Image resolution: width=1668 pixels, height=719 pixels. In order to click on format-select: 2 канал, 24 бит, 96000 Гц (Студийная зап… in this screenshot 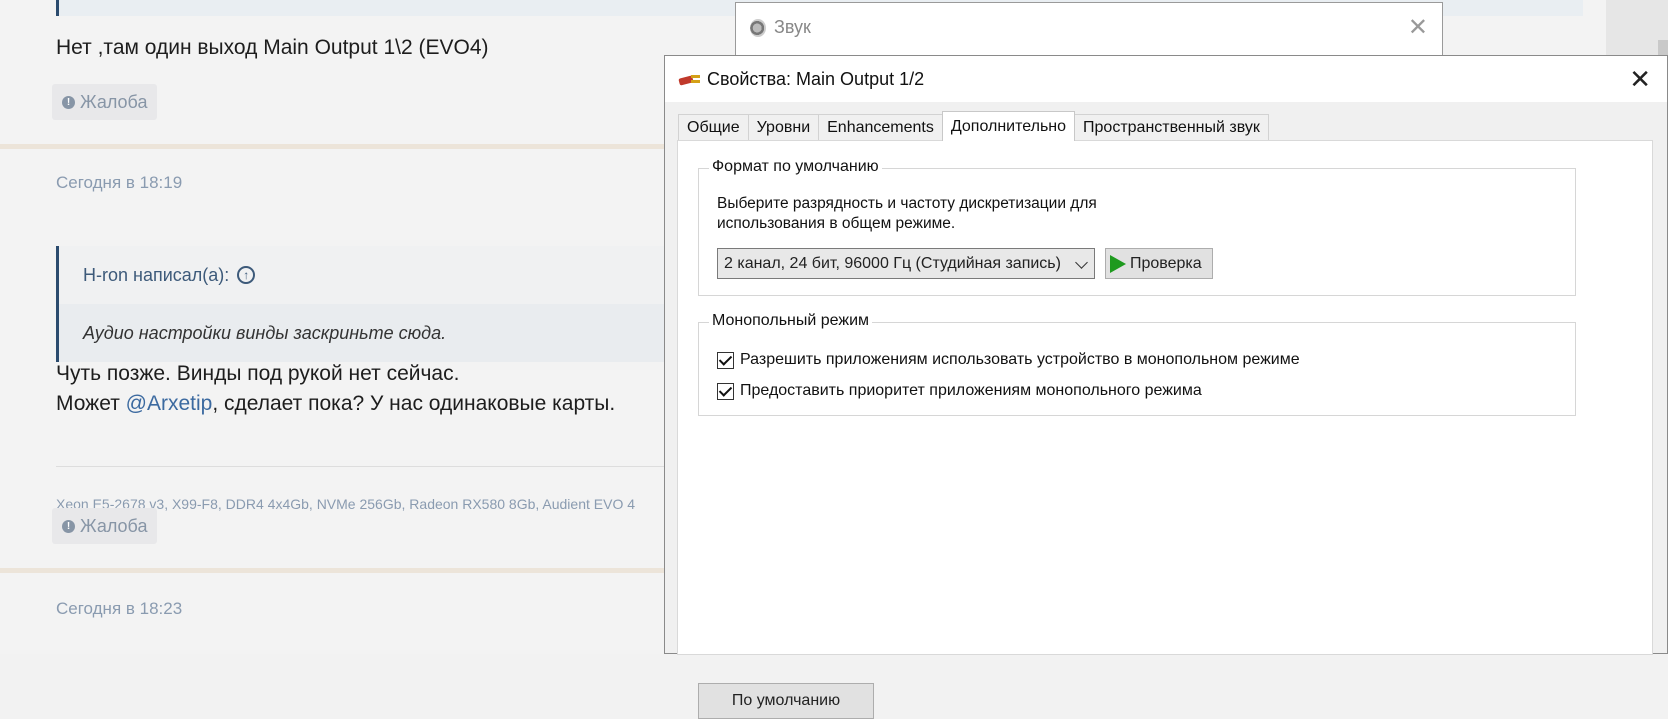, I will do `click(906, 263)`.